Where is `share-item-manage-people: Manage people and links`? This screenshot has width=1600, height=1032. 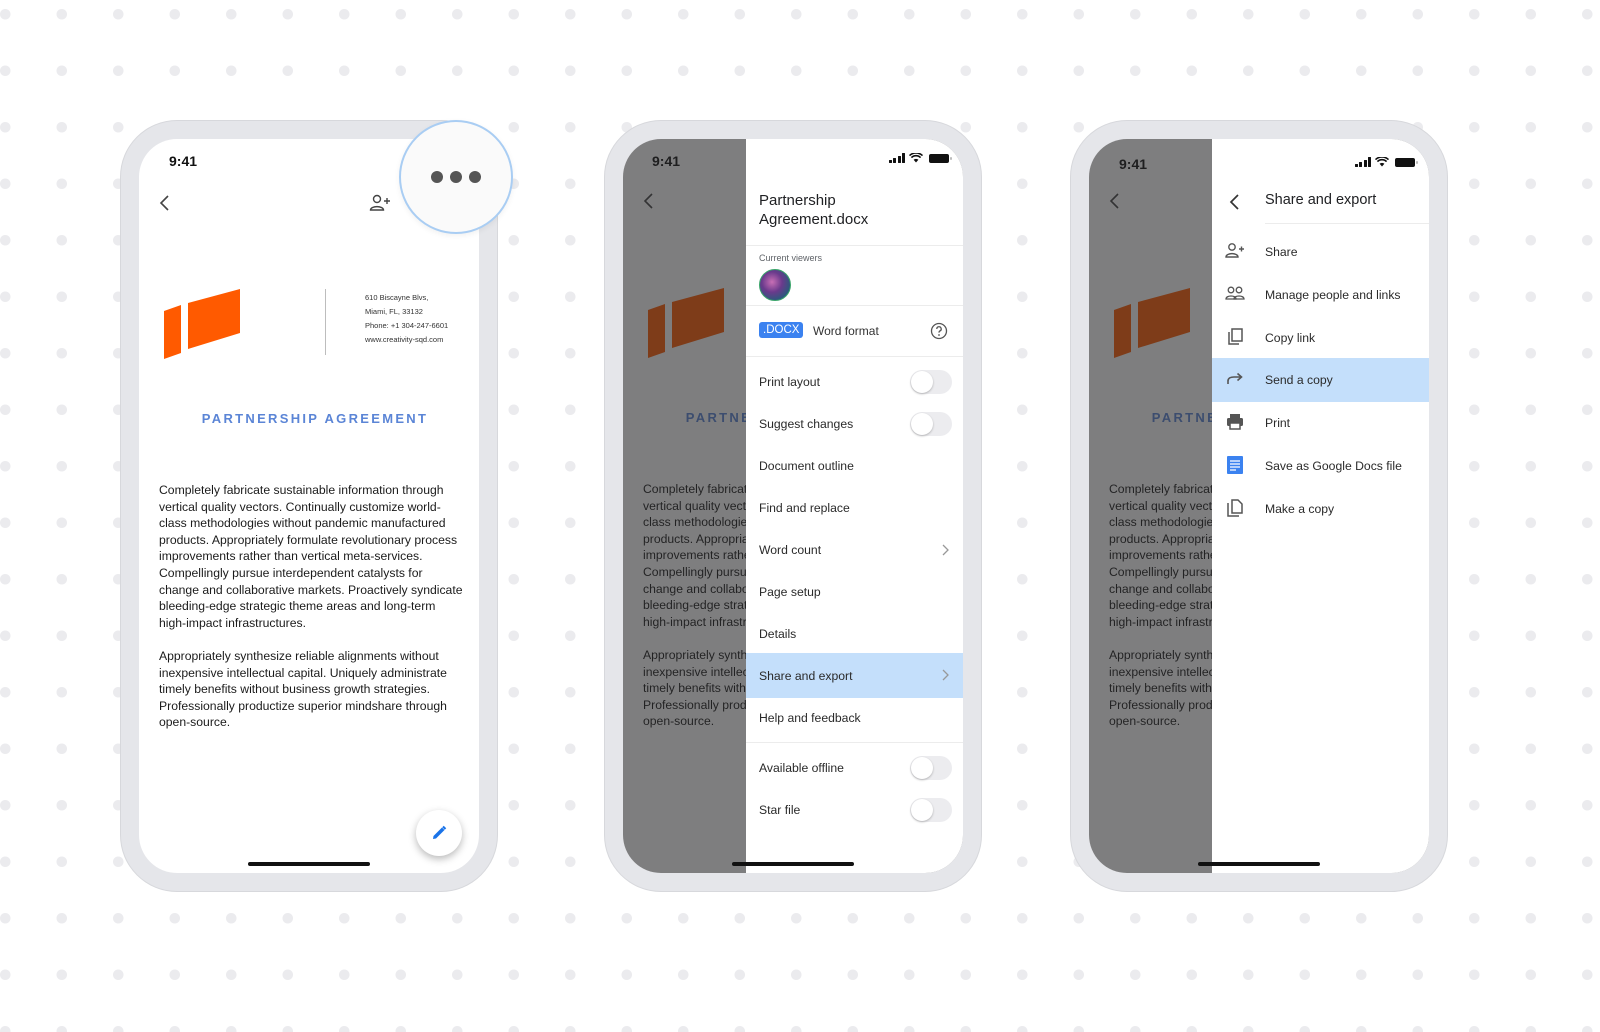
share-item-manage-people: Manage people and links is located at coordinates (1320, 294).